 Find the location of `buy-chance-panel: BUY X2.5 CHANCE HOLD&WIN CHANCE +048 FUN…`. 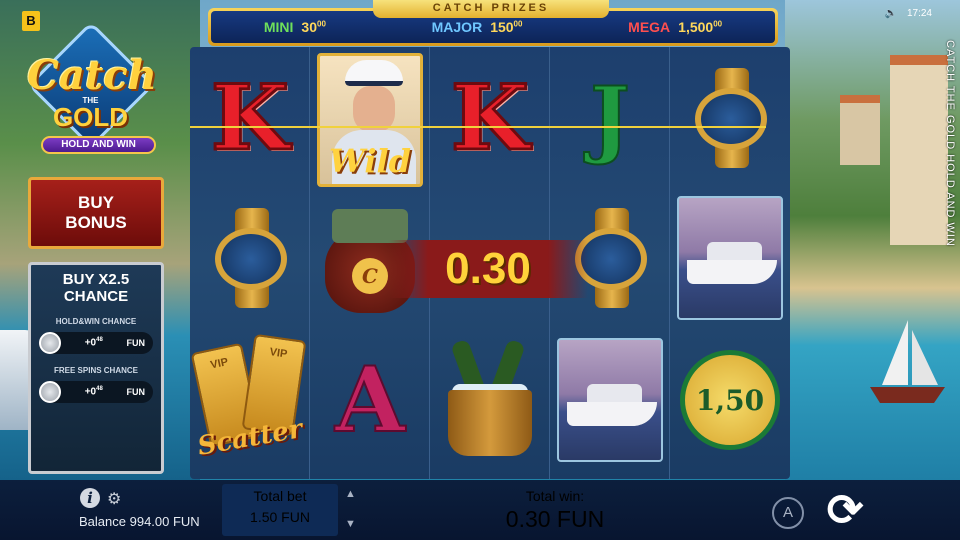

buy-chance-panel: BUY X2.5 CHANCE HOLD&WIN CHANCE +048 FUN… is located at coordinates (96, 368).